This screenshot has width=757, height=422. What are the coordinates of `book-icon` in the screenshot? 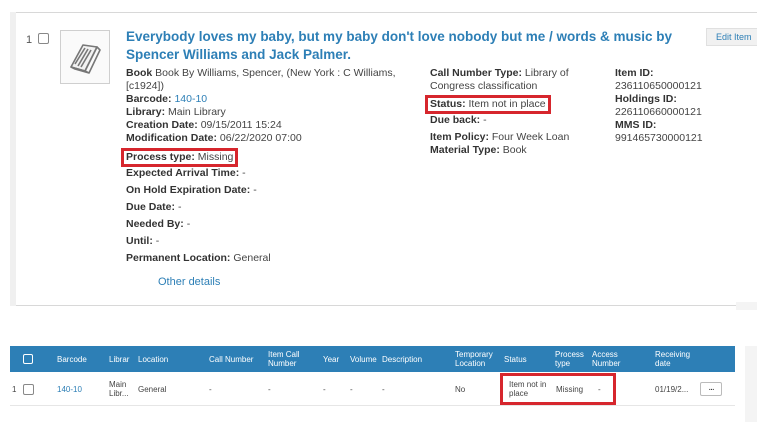 It's located at (85, 59).